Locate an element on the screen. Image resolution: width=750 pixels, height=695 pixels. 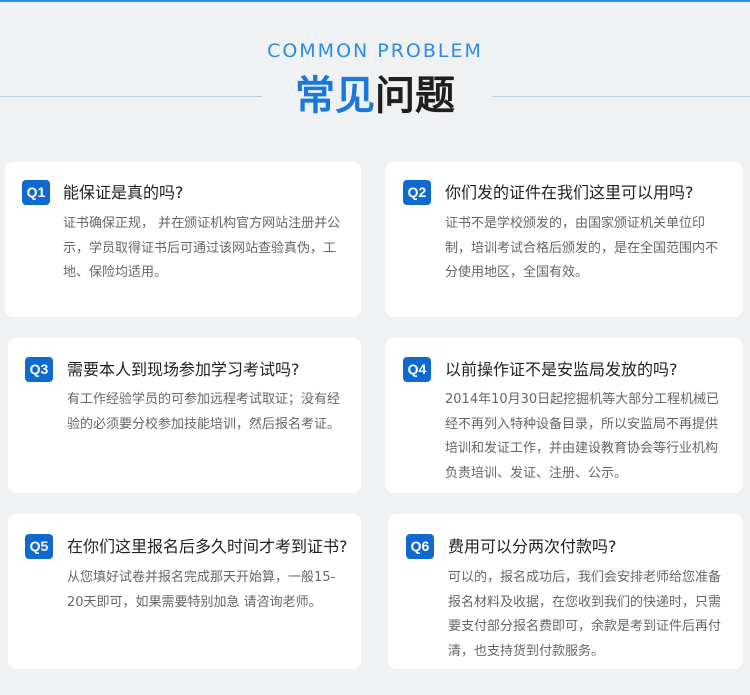
faq-question-q3: 需要本人到现场参加学习考试吗? is located at coordinates (183, 369).